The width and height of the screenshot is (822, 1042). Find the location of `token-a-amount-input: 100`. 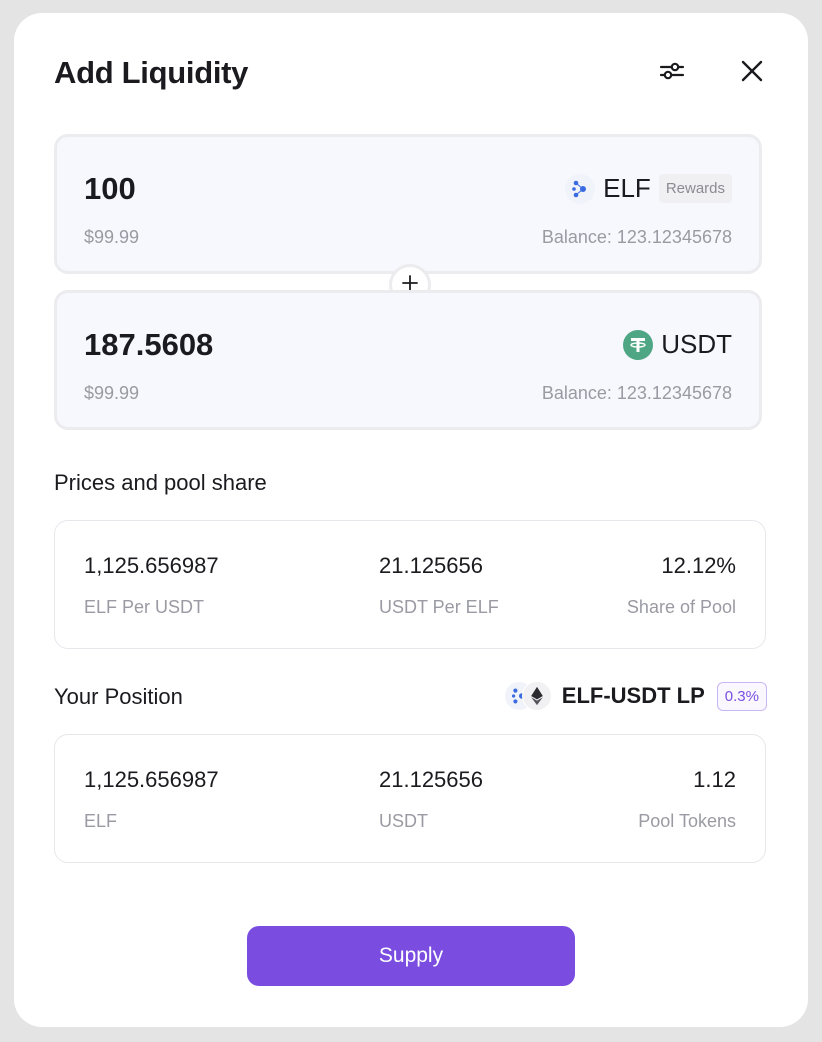

token-a-amount-input: 100 is located at coordinates (110, 189).